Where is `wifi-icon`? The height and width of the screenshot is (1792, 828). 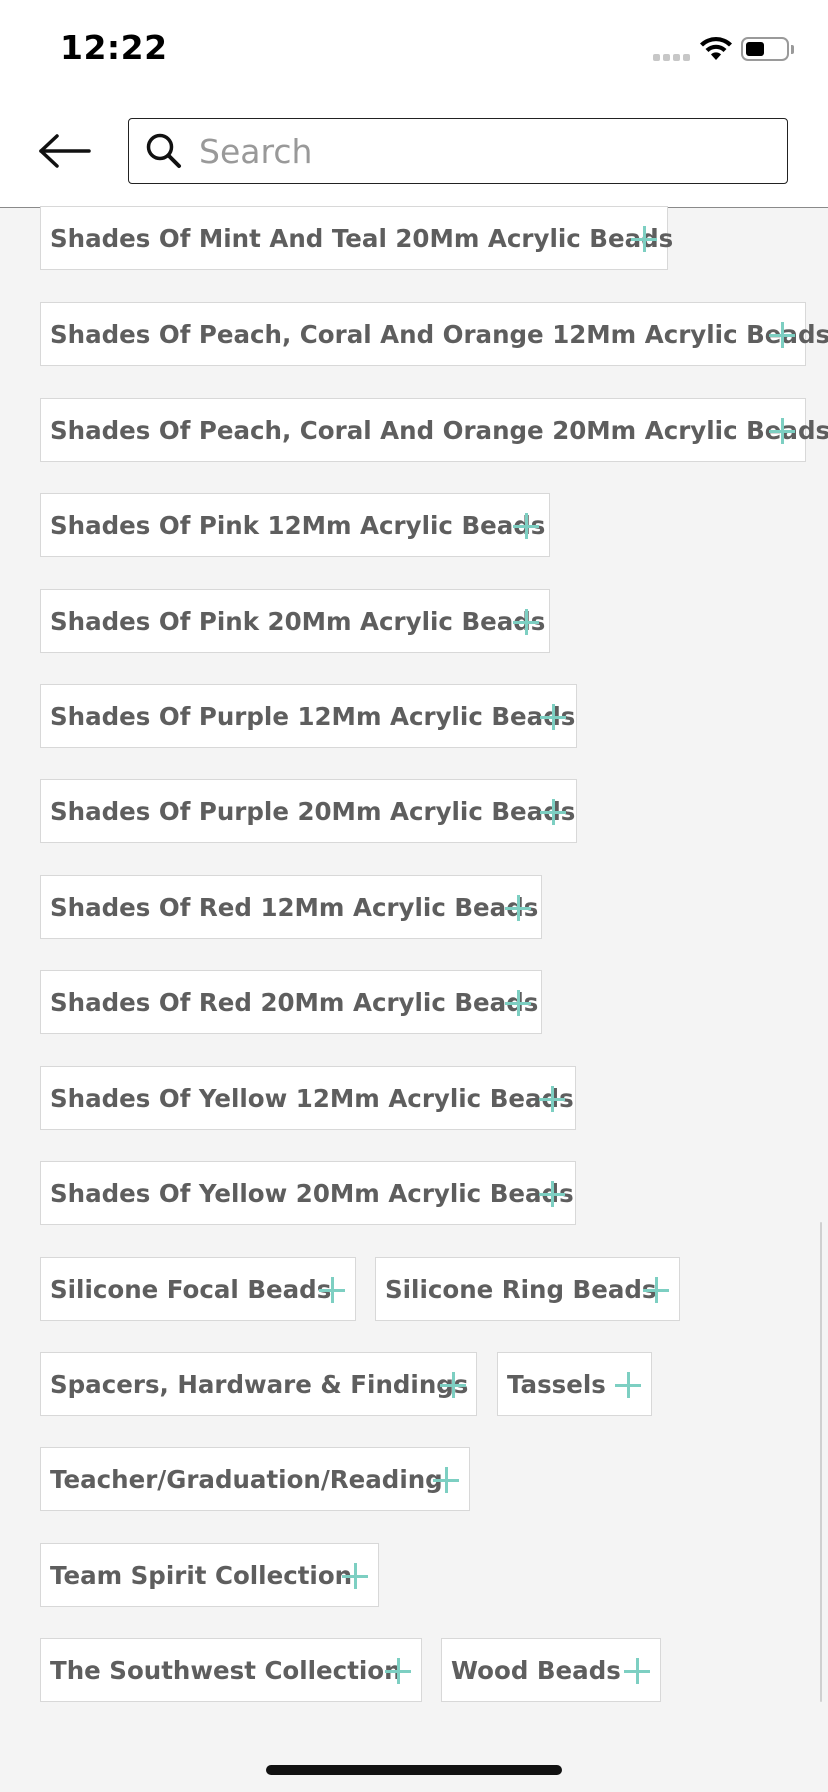 wifi-icon is located at coordinates (716, 48).